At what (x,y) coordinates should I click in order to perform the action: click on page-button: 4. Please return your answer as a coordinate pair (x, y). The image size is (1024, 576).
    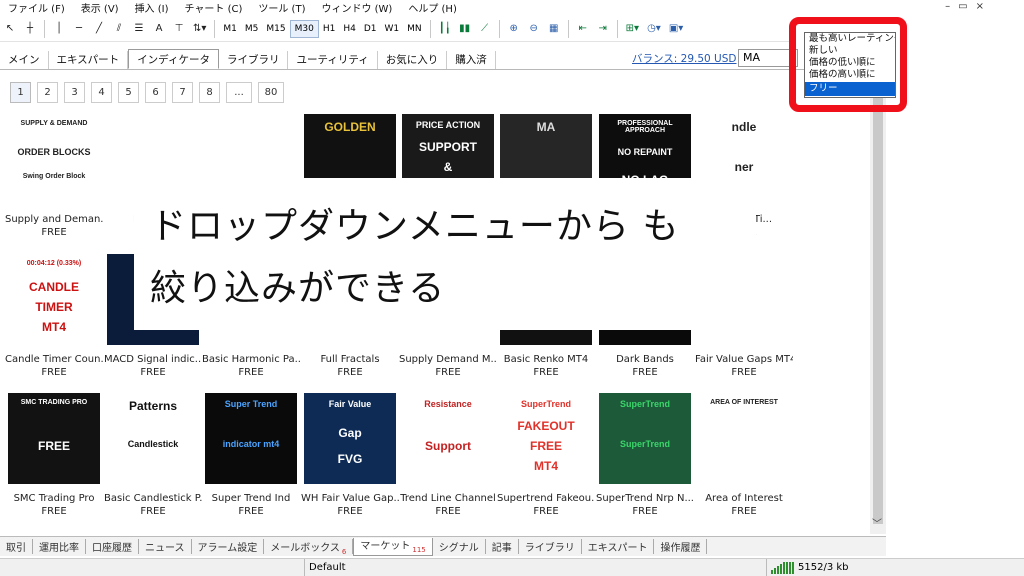
    Looking at the image, I should click on (101, 92).